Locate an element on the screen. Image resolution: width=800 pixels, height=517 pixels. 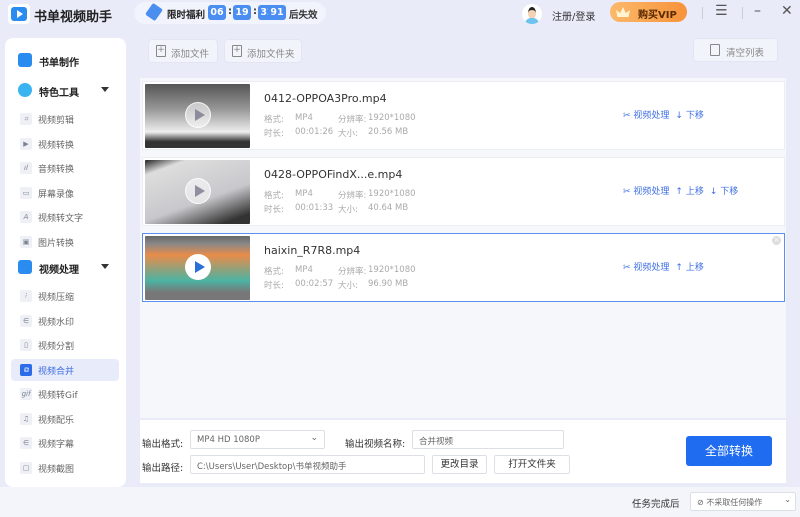
sidebar-item: ▣ 图片转换 is located at coordinates (65, 242).